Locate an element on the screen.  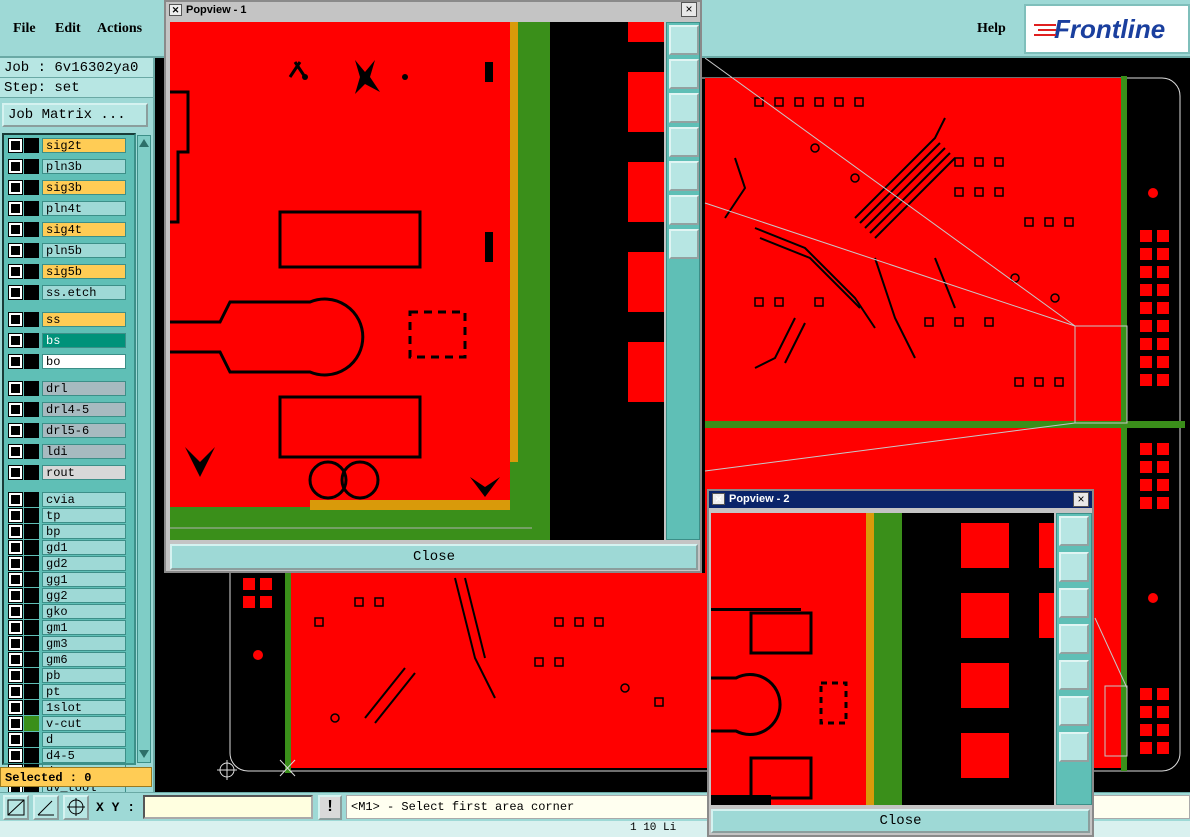
layer-row: drl5-6 is located at coordinates (66, 430).